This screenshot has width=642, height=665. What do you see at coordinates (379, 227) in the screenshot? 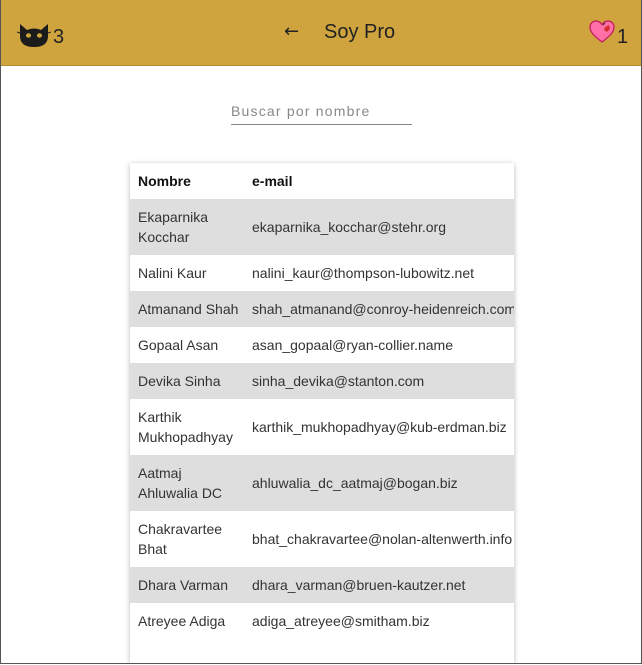
I see `cell-email: ekaparnika_kocchar@stehr.org` at bounding box center [379, 227].